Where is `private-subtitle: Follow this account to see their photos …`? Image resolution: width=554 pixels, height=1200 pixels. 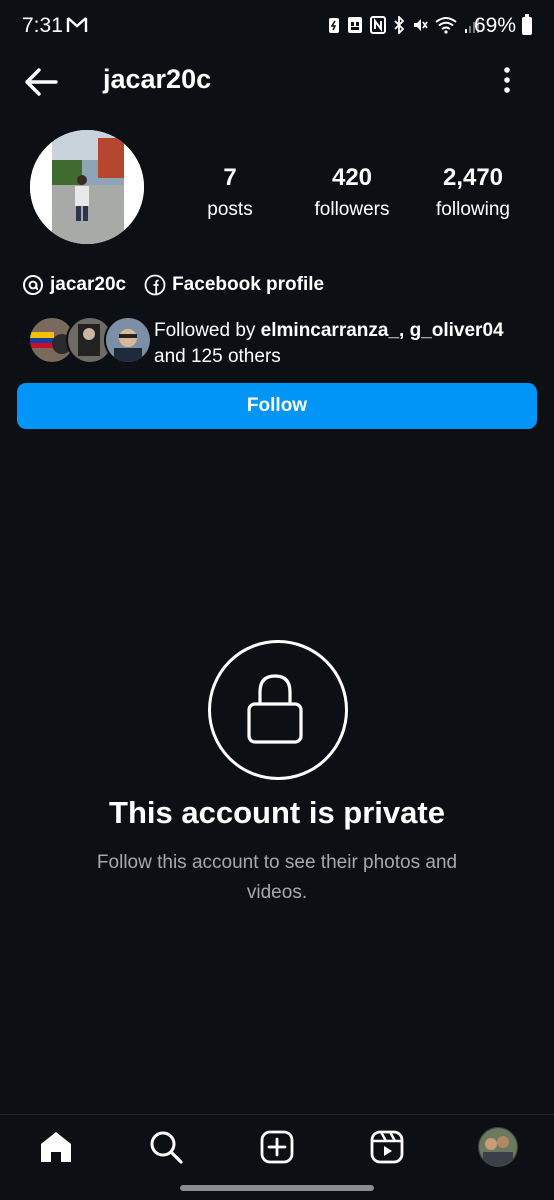
private-subtitle: Follow this account to see their photos … is located at coordinates (277, 877).